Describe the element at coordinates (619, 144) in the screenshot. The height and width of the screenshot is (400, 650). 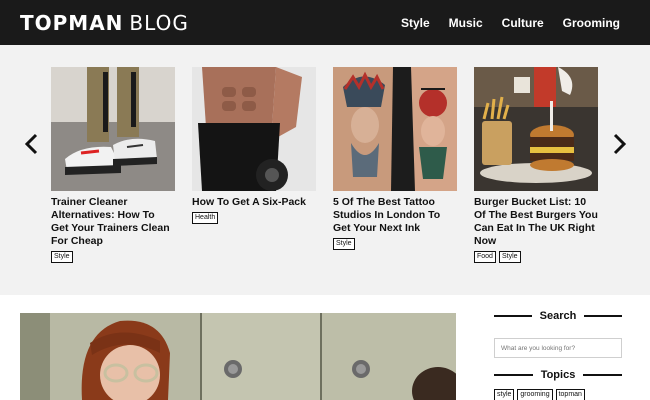
I see `chevron-right-icon` at that location.